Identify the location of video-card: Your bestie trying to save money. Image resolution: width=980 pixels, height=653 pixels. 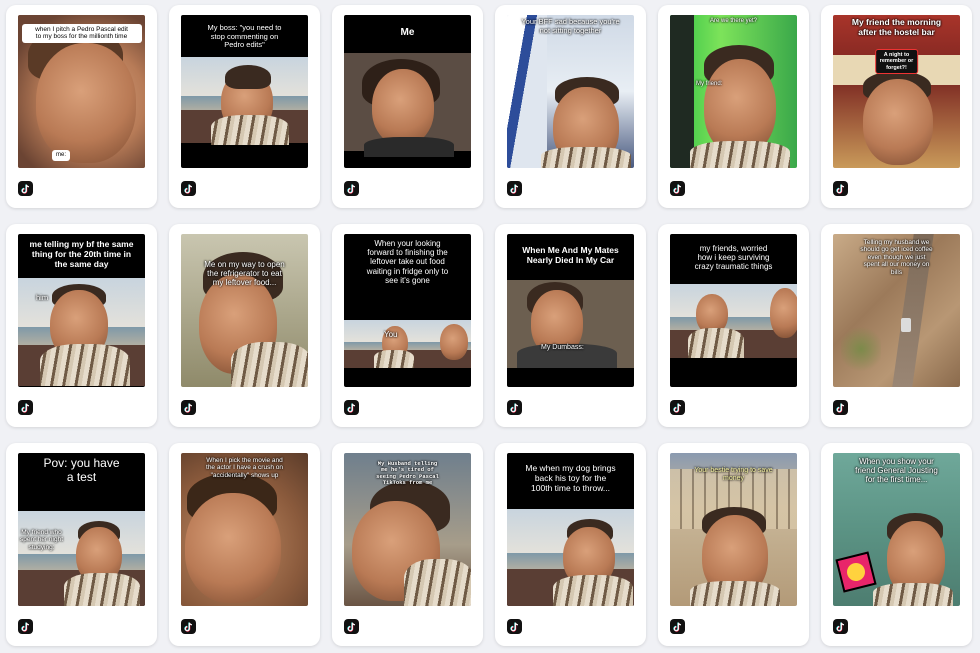
(733, 544).